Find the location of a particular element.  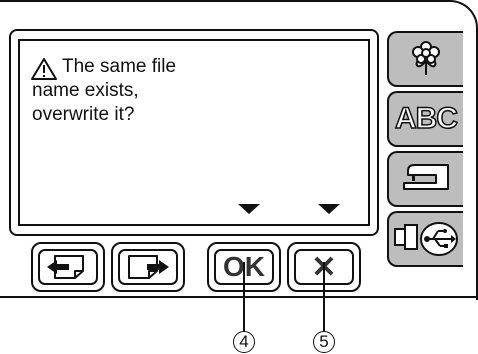

usb-icon is located at coordinates (426, 239).